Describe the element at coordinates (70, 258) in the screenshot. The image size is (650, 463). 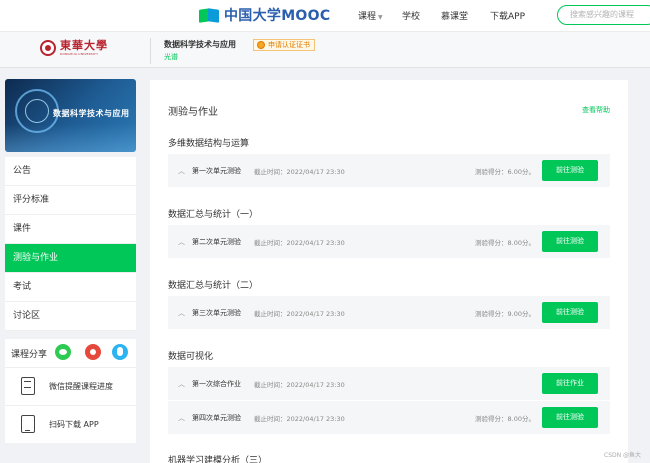
I see `sidebar-item-quizzes: 测验与作业` at that location.